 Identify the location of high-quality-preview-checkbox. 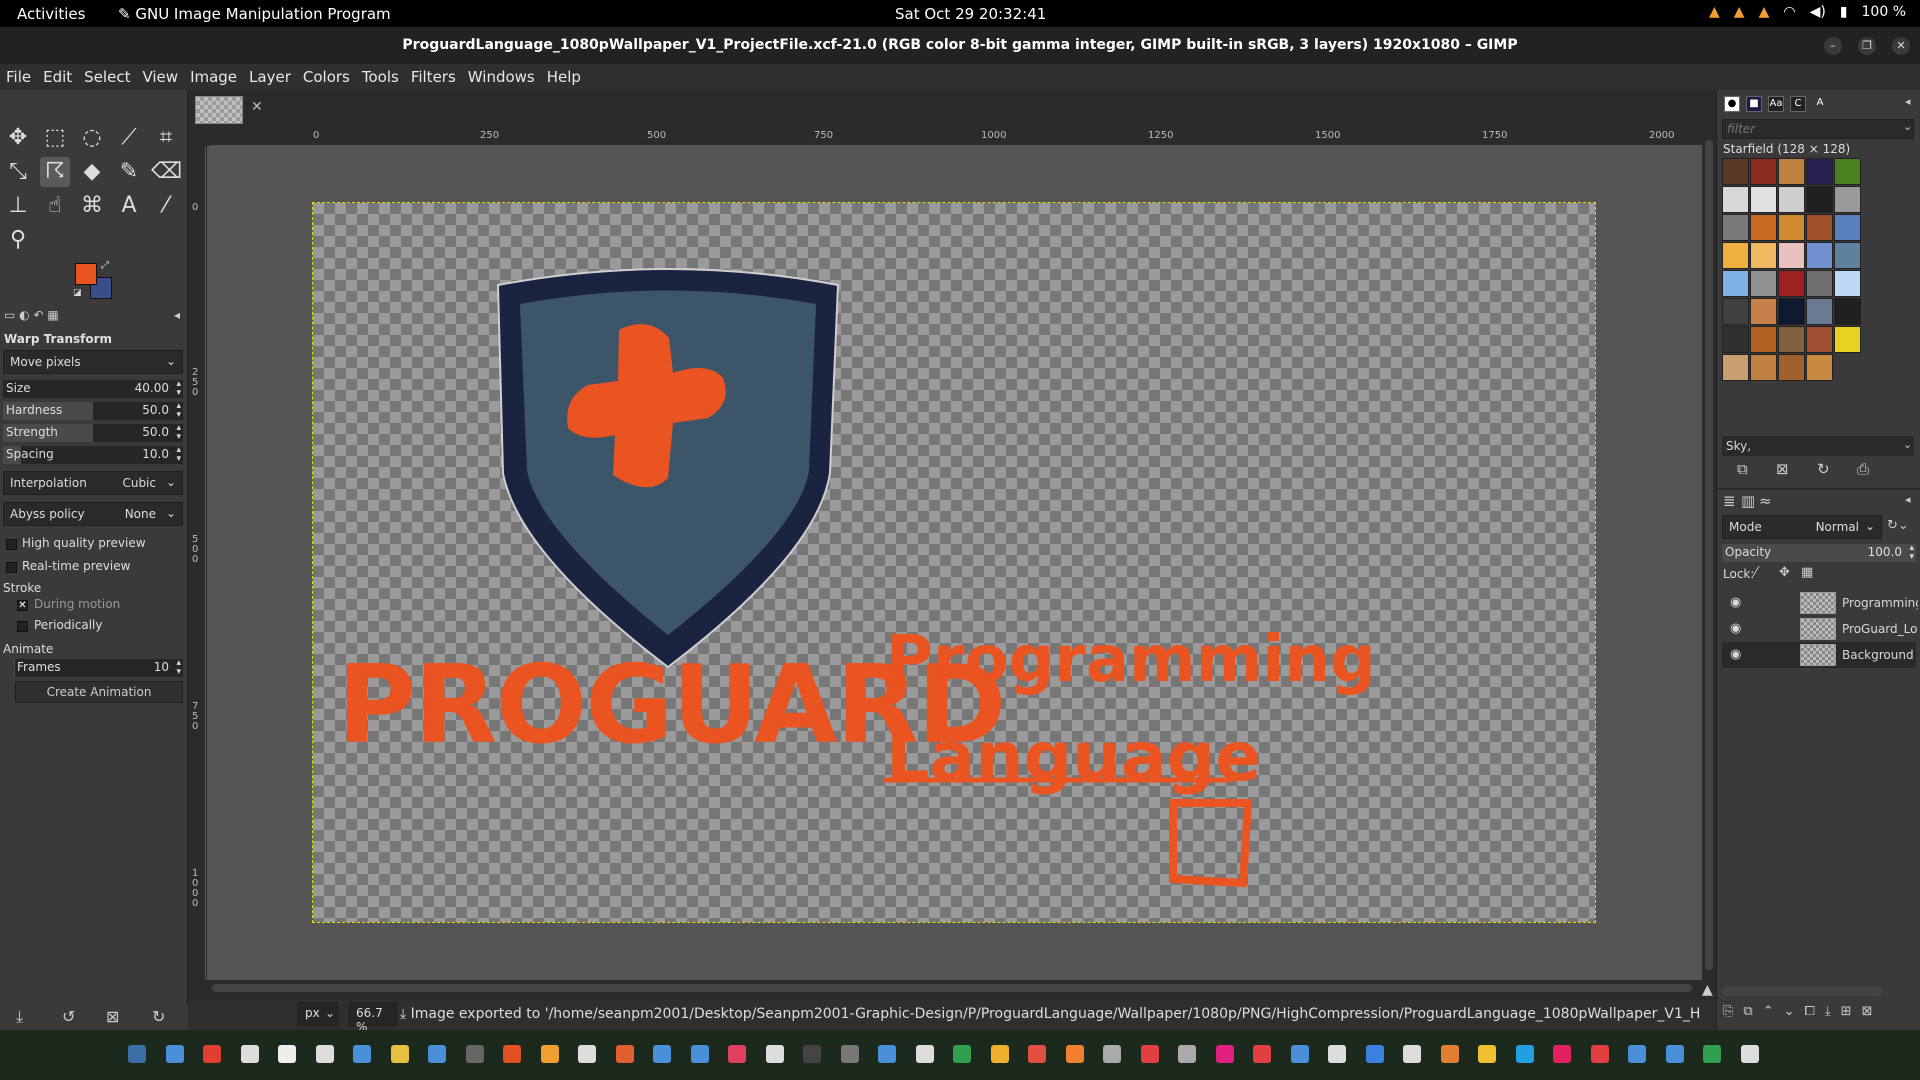
(11, 544).